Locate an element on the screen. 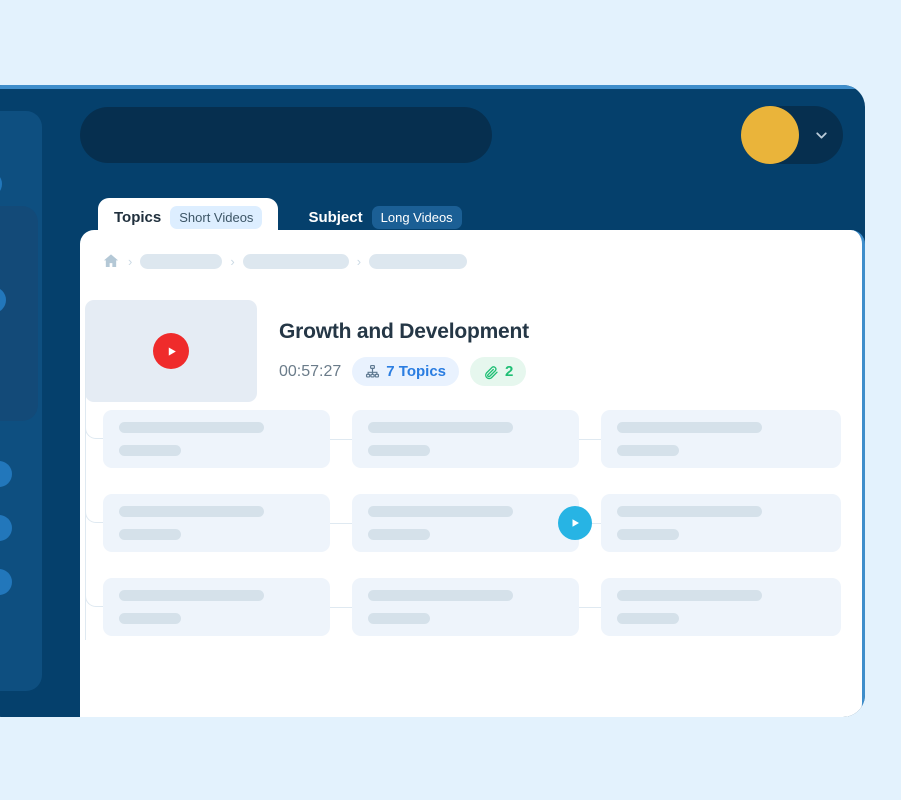  avatar is located at coordinates (770, 135).